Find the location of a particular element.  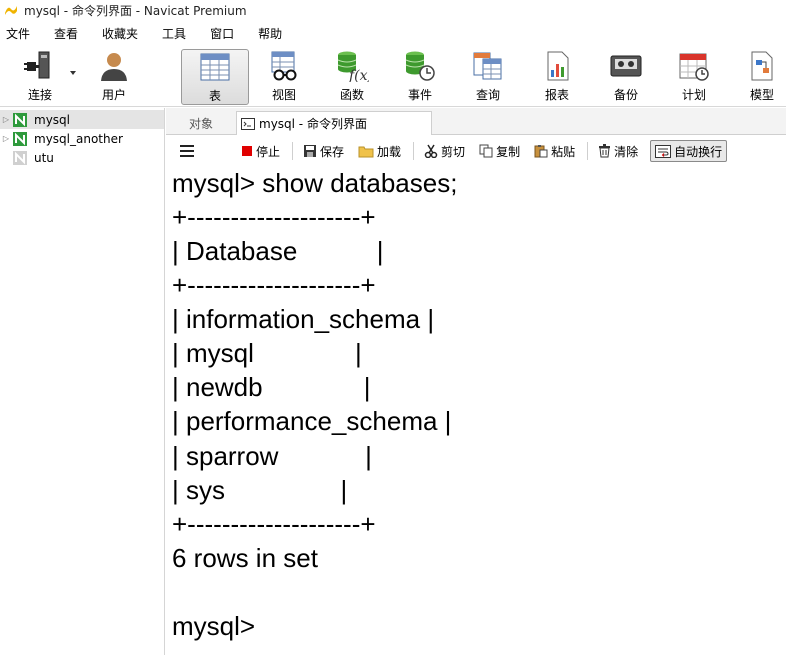

event-icon is located at coordinates (420, 66).